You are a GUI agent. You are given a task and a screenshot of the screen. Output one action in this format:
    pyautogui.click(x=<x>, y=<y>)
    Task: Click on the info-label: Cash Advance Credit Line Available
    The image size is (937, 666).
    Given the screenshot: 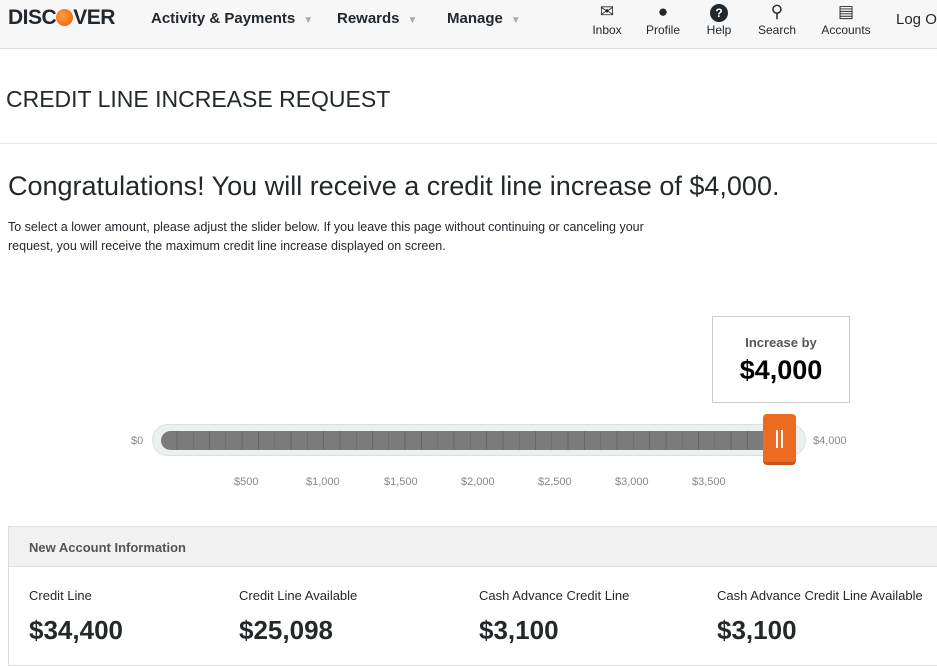 What is the action you would take?
    pyautogui.click(x=820, y=595)
    